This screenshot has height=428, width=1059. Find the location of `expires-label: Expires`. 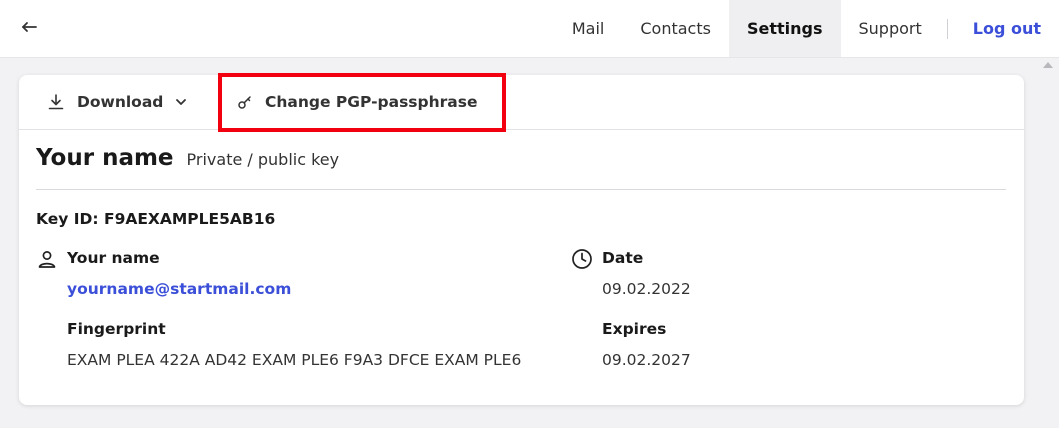

expires-label: Expires is located at coordinates (634, 329).